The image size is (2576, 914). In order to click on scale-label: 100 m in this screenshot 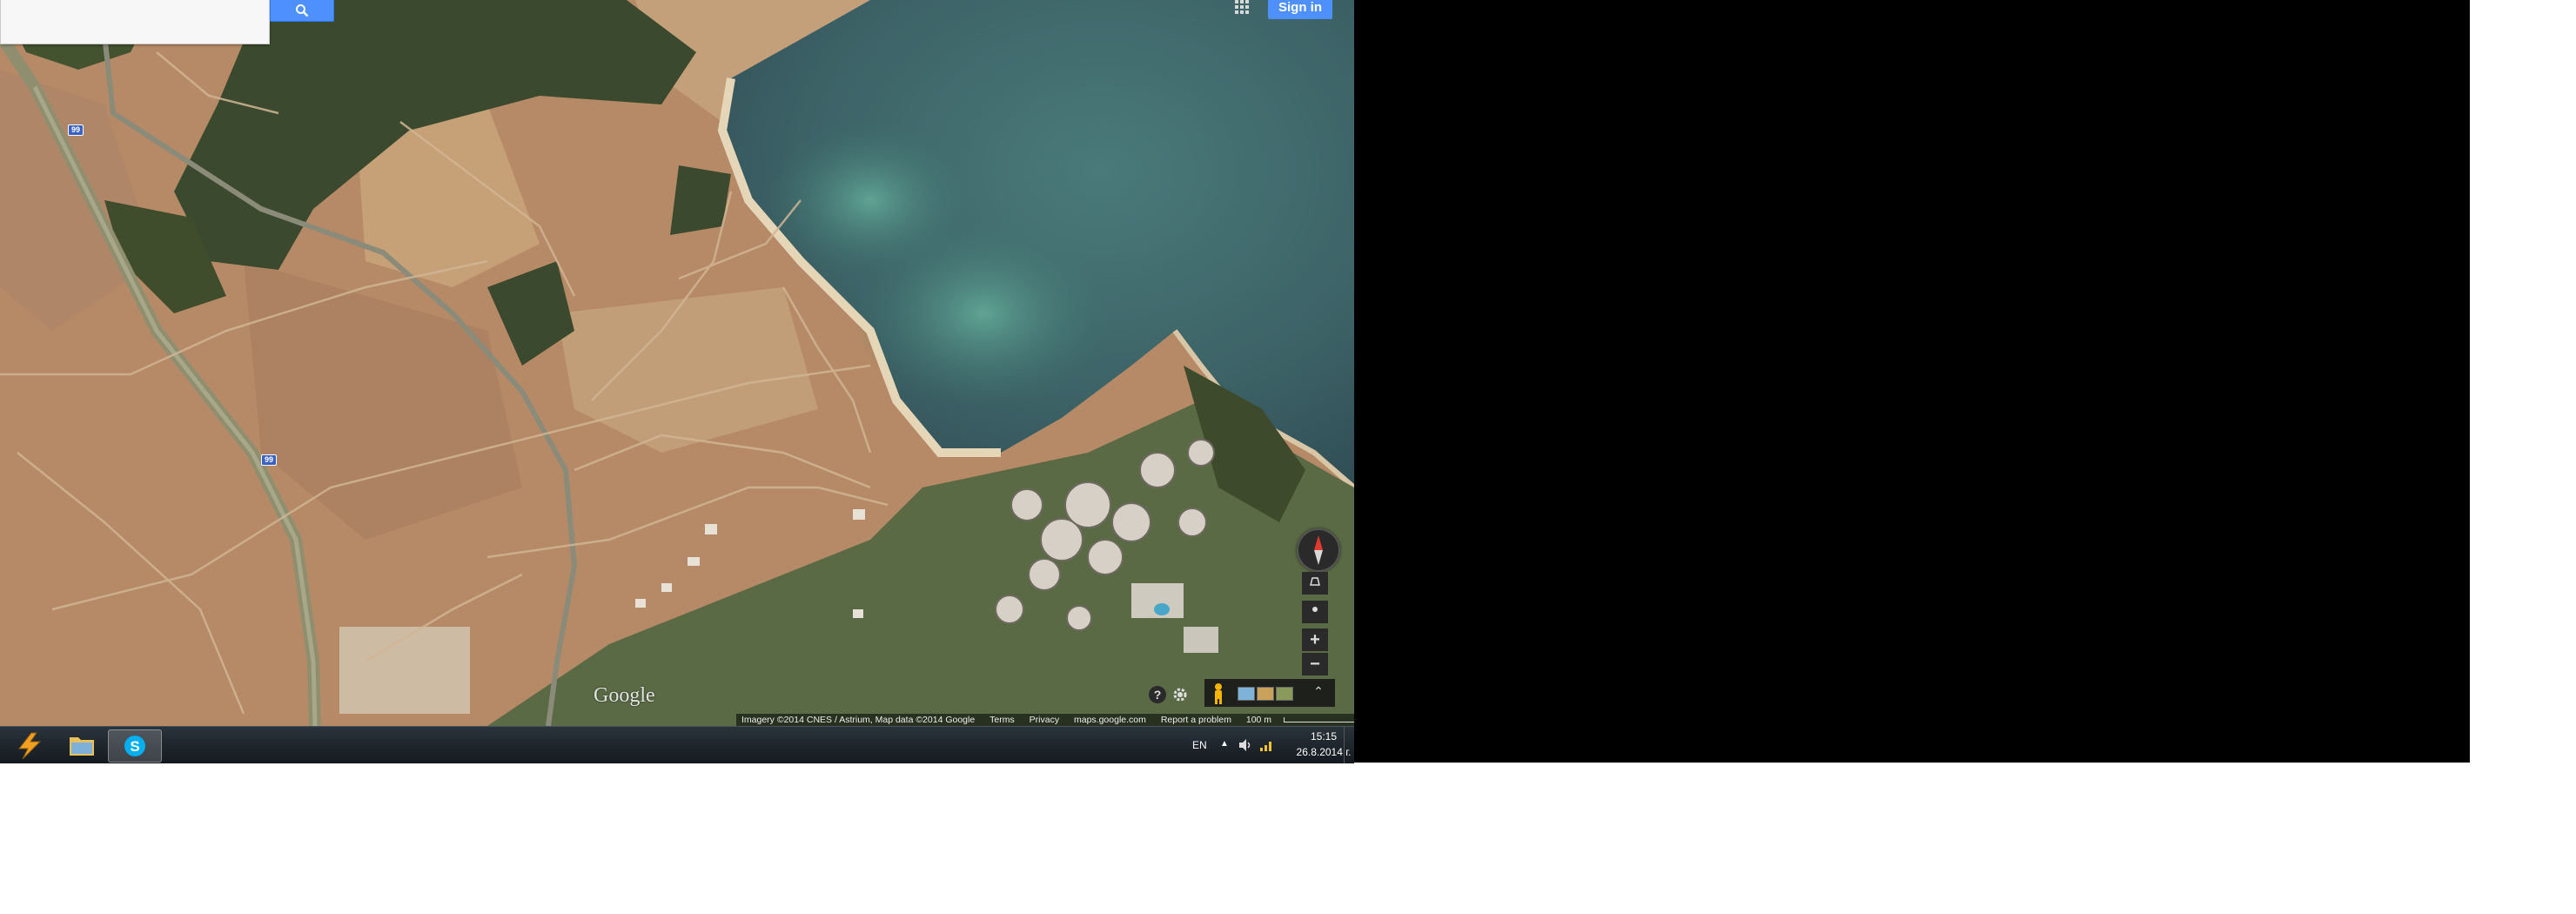, I will do `click(1258, 720)`.